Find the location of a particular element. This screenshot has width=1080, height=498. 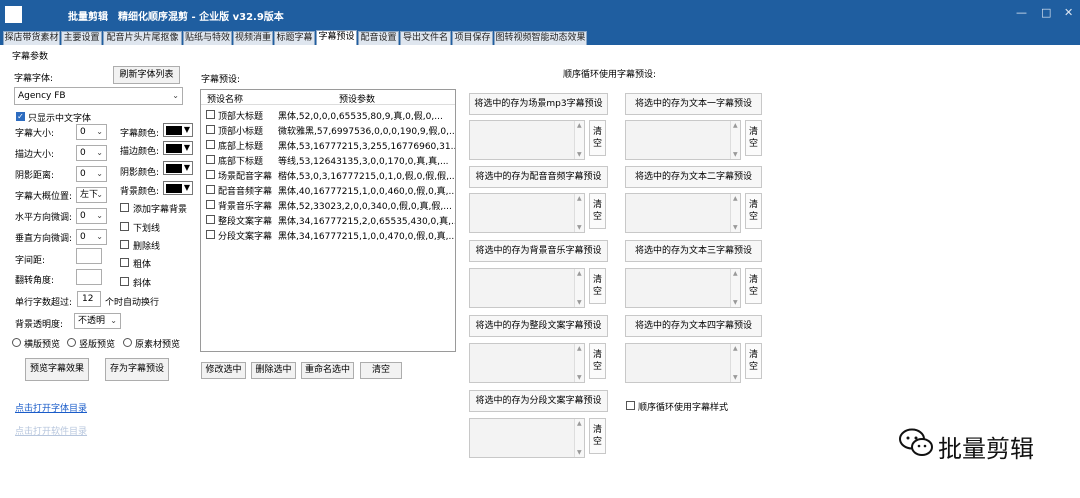

segment-preset-box: ▲ ▼ is located at coordinates (527, 438).